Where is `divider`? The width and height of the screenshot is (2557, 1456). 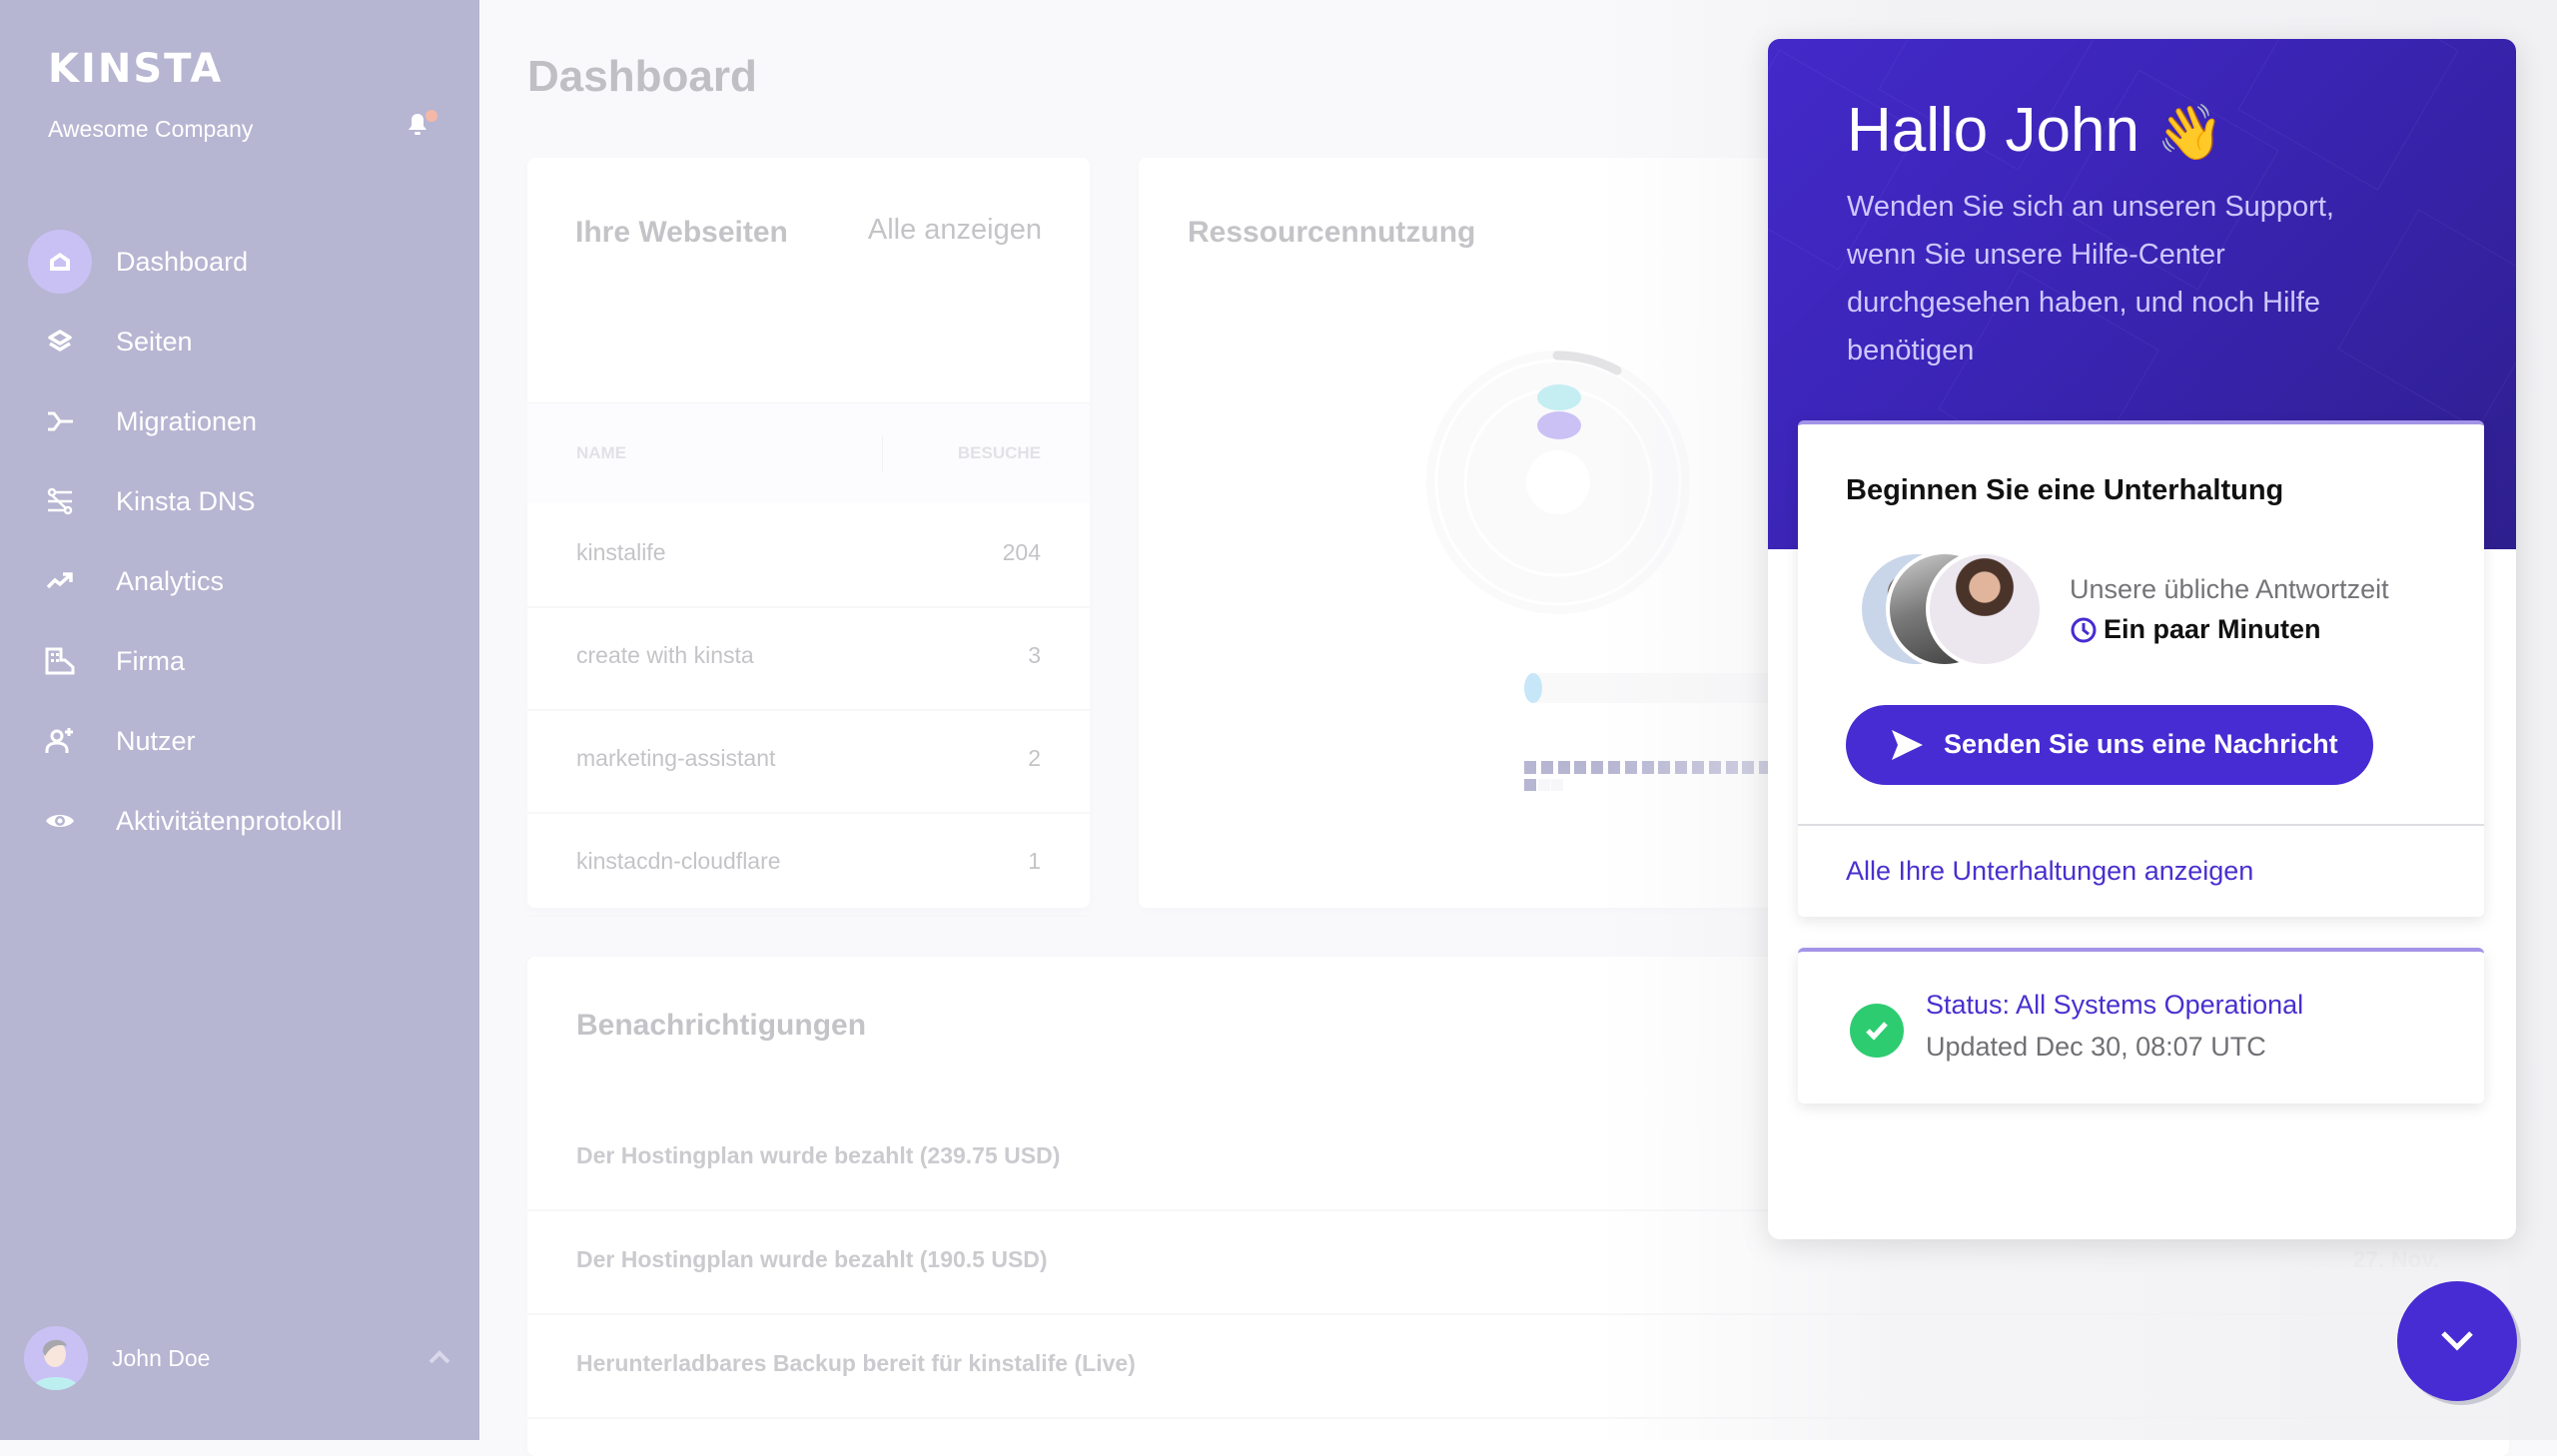 divider is located at coordinates (2141, 825).